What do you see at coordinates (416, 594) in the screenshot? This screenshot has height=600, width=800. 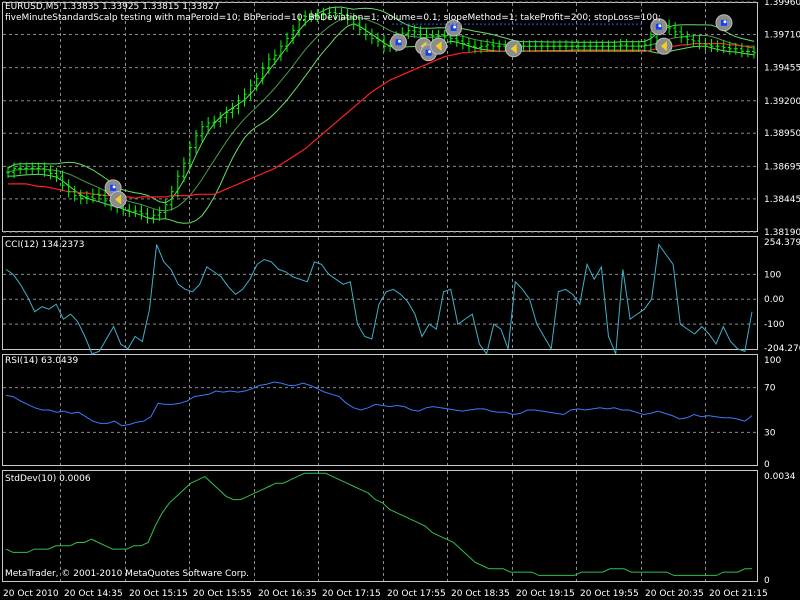 I see `time-axis-tick: 20 Oct 17:55` at bounding box center [416, 594].